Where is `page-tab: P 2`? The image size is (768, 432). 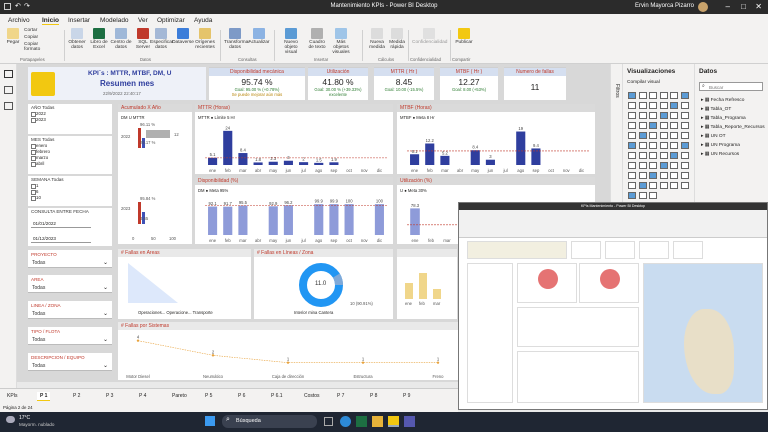 page-tab: P 2 is located at coordinates (76, 396).